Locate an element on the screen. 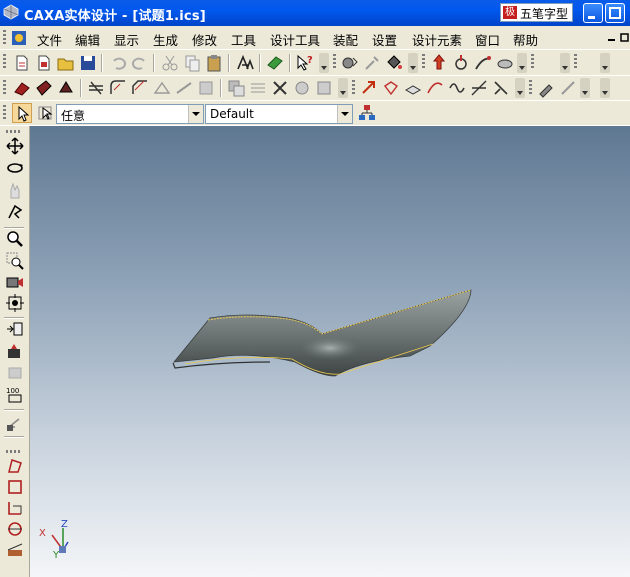 This screenshot has width=630, height=577. new-design-button is located at coordinates (44, 63).